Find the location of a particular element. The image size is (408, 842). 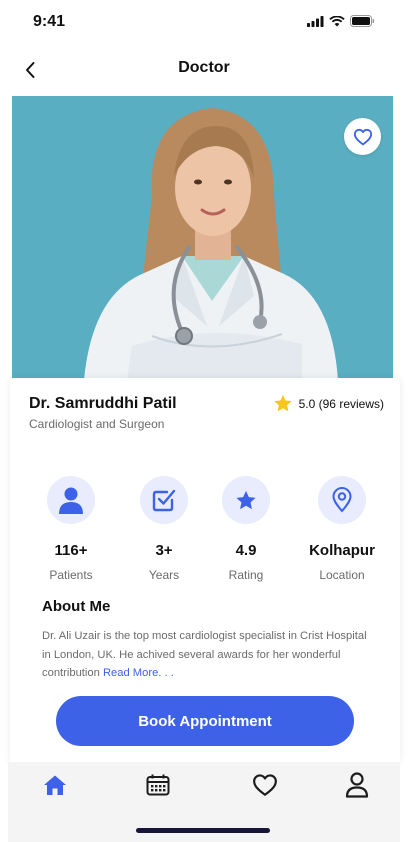

nav-profile is located at coordinates (357, 785).